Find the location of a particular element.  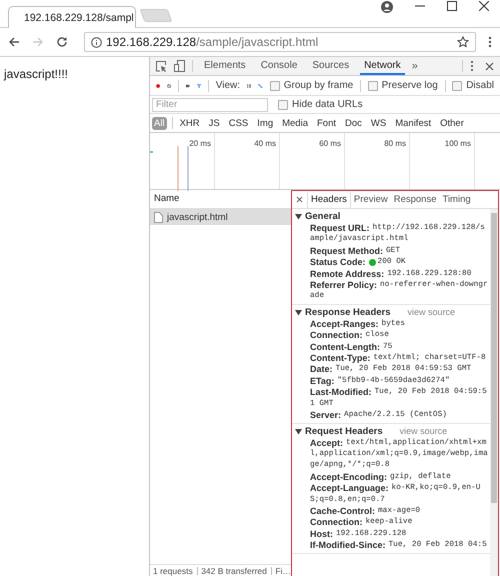

browser-tab: 192.168.229.128/sampl is located at coordinates (72, 17).